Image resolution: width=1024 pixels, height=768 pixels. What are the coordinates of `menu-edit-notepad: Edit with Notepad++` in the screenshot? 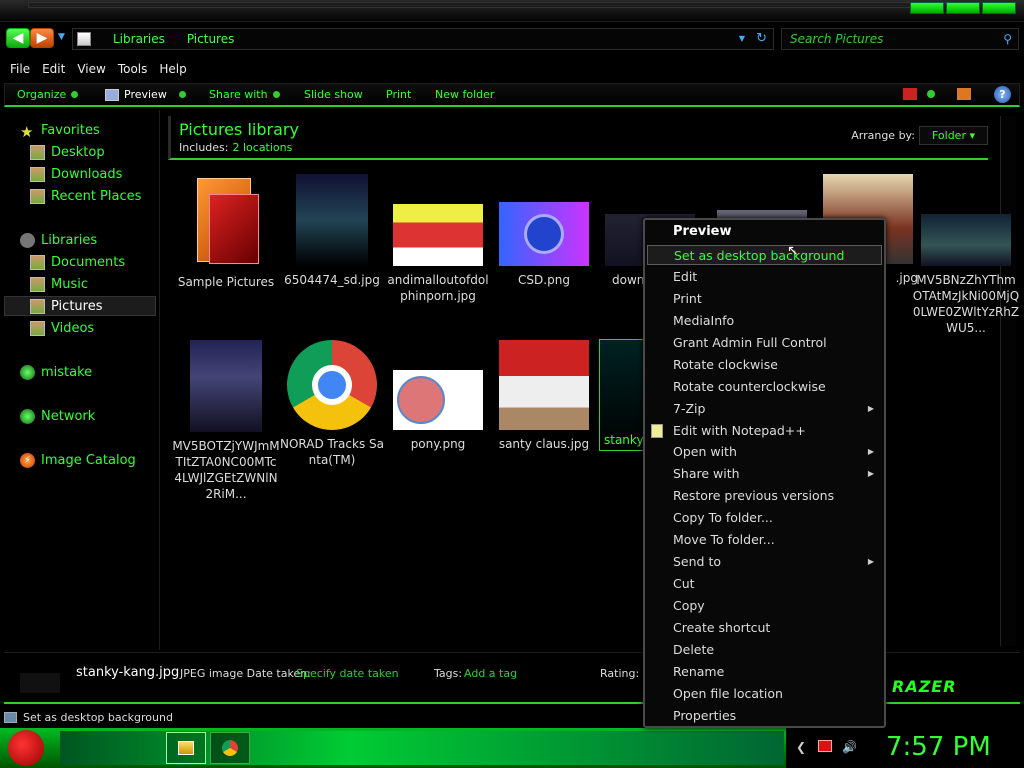 It's located at (764, 431).